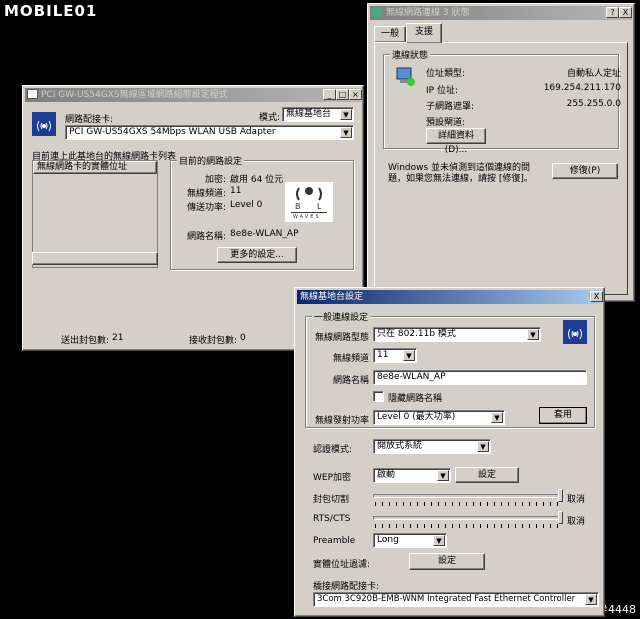  What do you see at coordinates (298, 206) in the screenshot?
I see `svg-text: B` at bounding box center [298, 206].